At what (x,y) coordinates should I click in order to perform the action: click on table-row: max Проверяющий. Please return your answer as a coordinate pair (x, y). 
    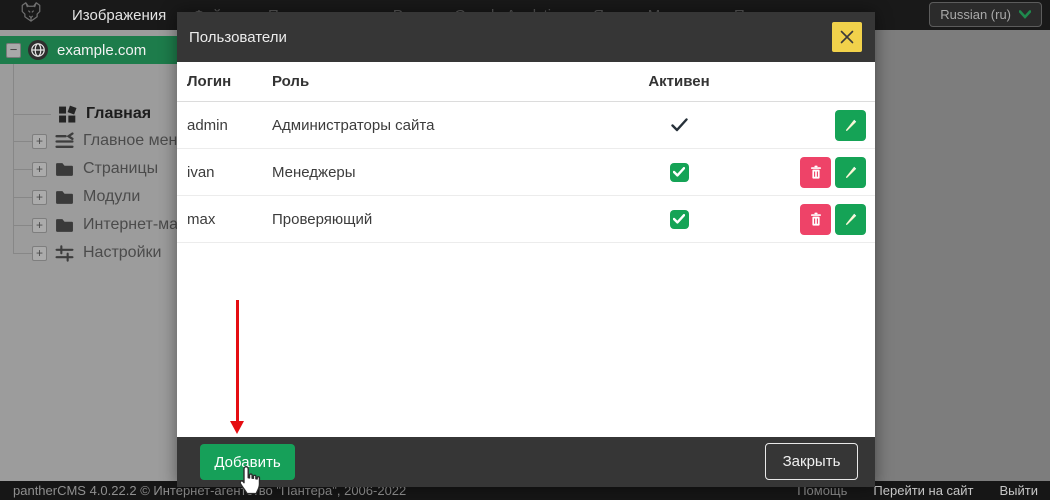
    Looking at the image, I should click on (526, 219).